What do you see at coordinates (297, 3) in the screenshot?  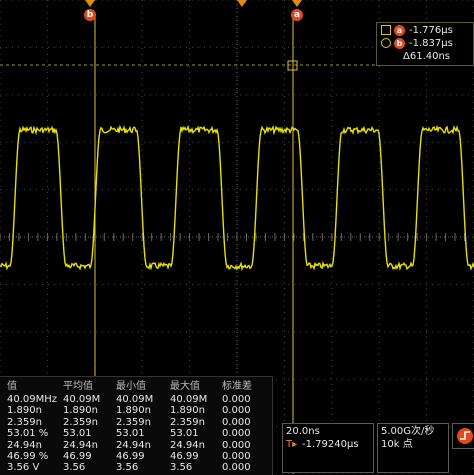 I see `marker-right-arrow` at bounding box center [297, 3].